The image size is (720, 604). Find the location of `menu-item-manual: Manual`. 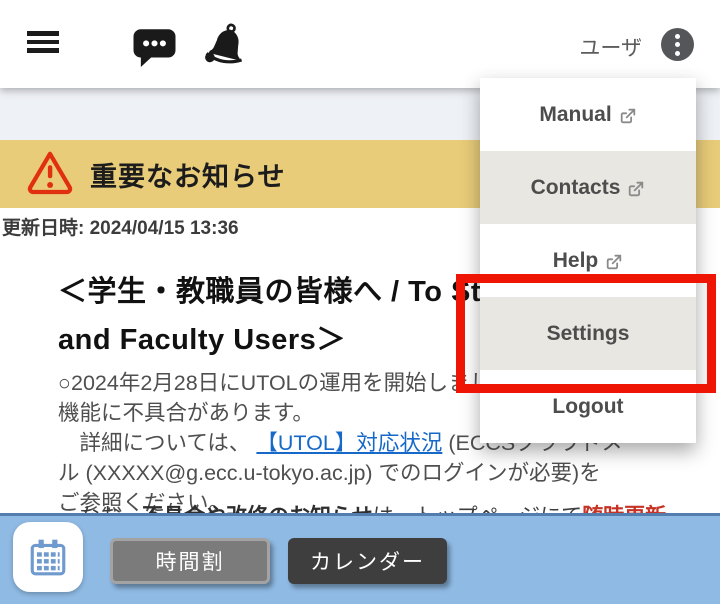

menu-item-manual: Manual is located at coordinates (588, 114).